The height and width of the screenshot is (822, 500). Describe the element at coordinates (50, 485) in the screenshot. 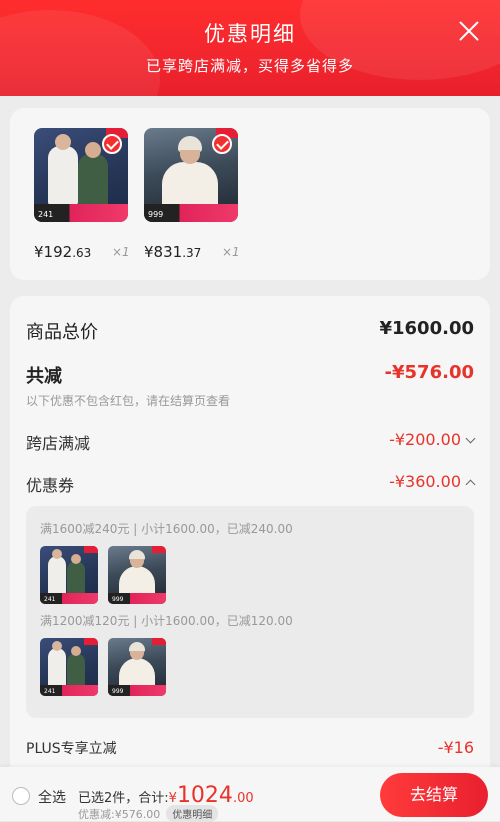

I see `coupon-label: 优惠券` at that location.